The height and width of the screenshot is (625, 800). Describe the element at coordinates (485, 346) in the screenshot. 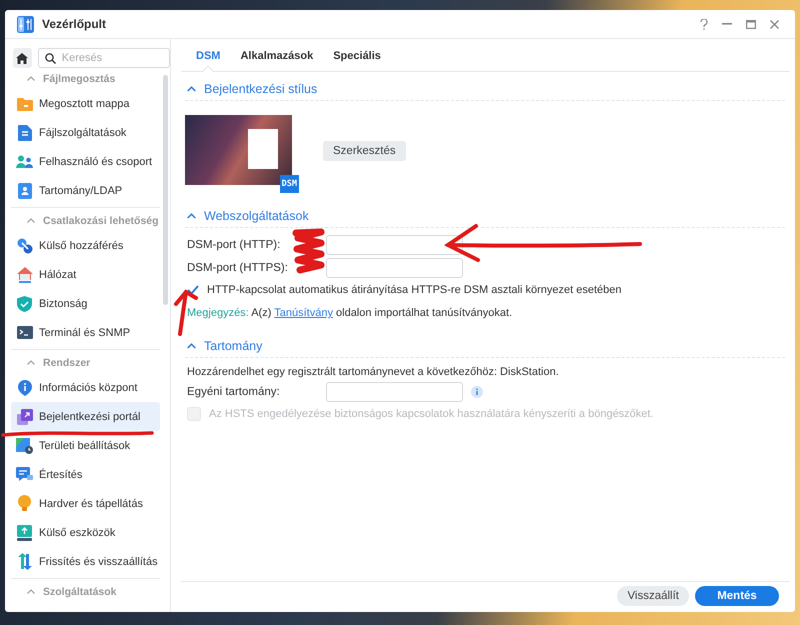

I see `section-header: Tartomány` at that location.